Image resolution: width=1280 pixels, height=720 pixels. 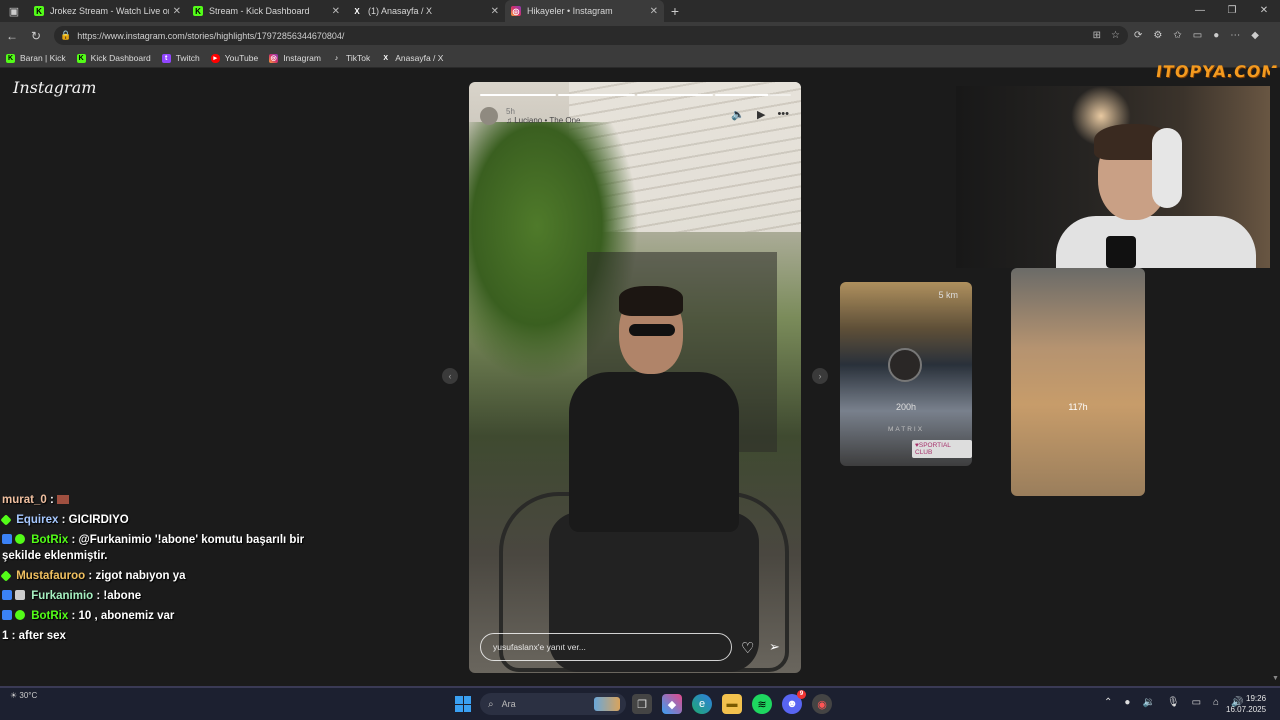 What do you see at coordinates (1173, 702) in the screenshot?
I see `microphone-tray-icon: 🎙` at bounding box center [1173, 702].